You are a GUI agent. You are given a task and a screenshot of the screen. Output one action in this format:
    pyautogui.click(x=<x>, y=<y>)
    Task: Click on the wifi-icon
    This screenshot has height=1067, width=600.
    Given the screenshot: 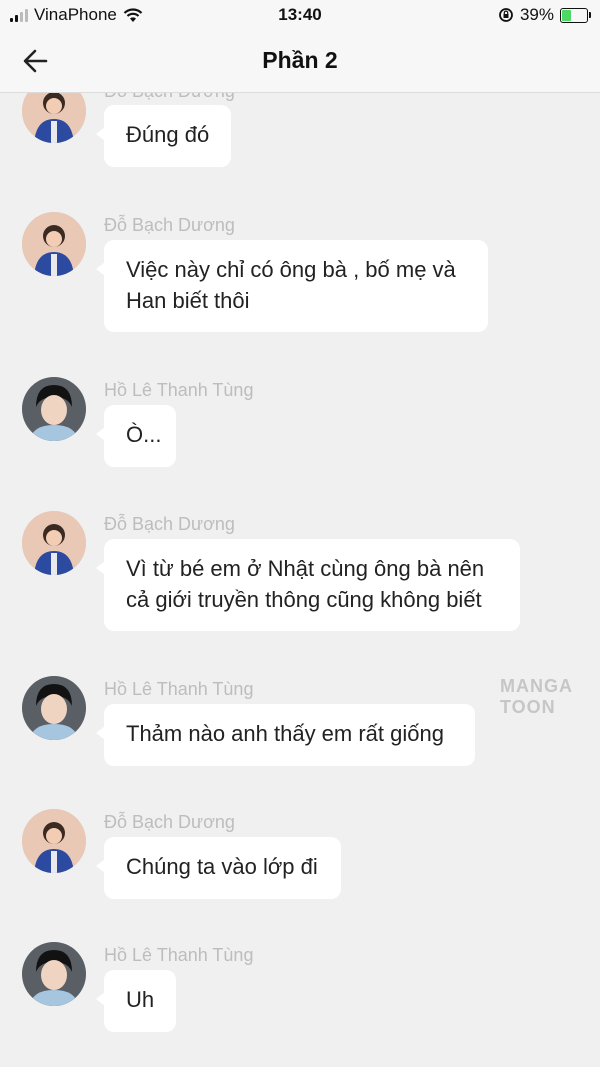 What is the action you would take?
    pyautogui.click(x=133, y=14)
    